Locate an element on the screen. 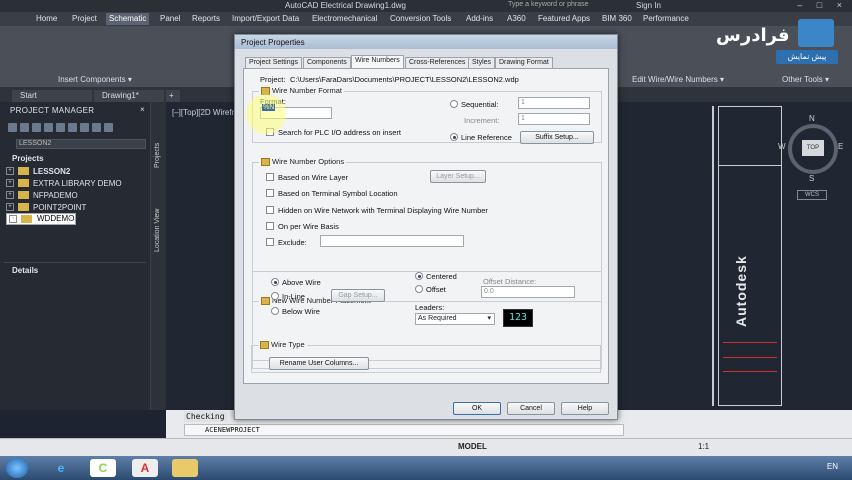  language-indicator: EN is located at coordinates (832, 466).